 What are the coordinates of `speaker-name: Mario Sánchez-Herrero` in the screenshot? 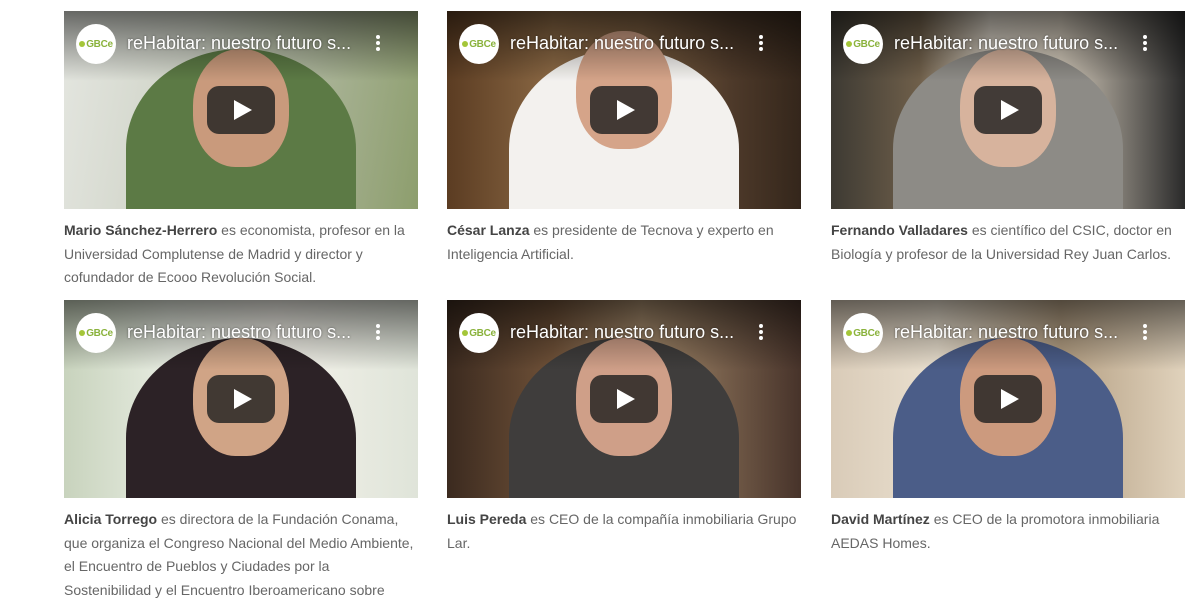 It's located at (141, 230).